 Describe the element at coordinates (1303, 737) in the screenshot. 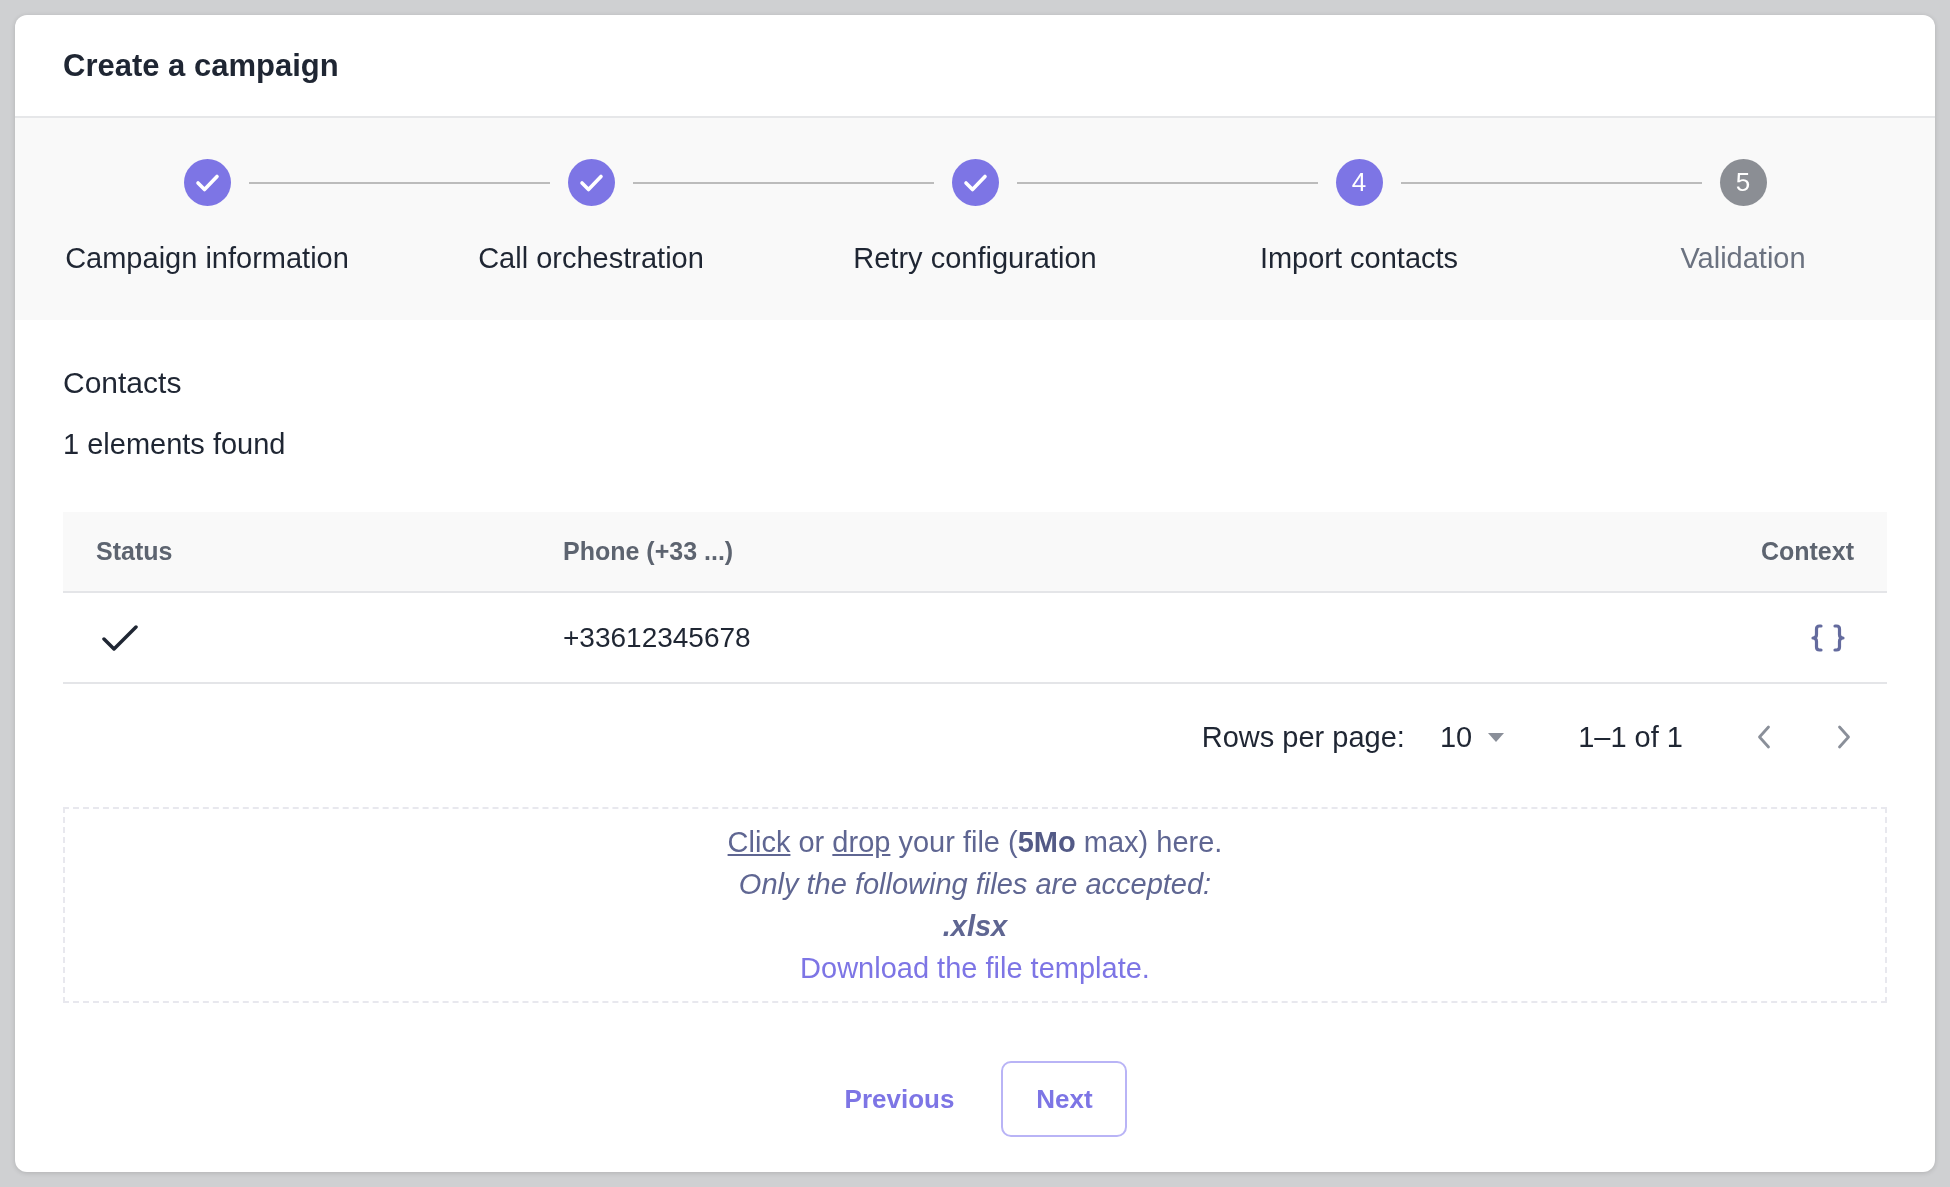

I see `rows-per-page-label: Rows per page:` at that location.